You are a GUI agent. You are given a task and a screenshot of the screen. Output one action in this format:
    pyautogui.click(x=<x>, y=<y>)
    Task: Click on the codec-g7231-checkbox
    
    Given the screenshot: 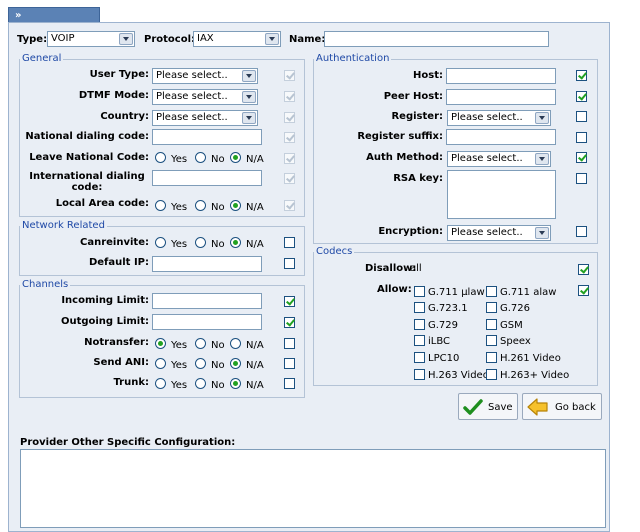 What is the action you would take?
    pyautogui.click(x=419, y=307)
    